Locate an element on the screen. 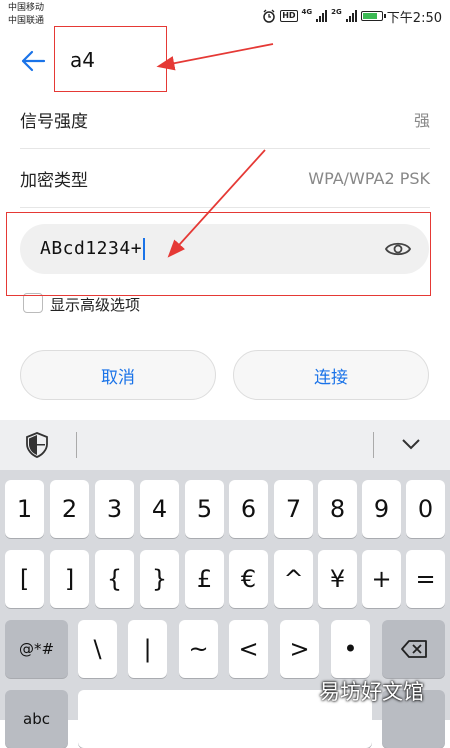  backspace-icon is located at coordinates (413, 649).